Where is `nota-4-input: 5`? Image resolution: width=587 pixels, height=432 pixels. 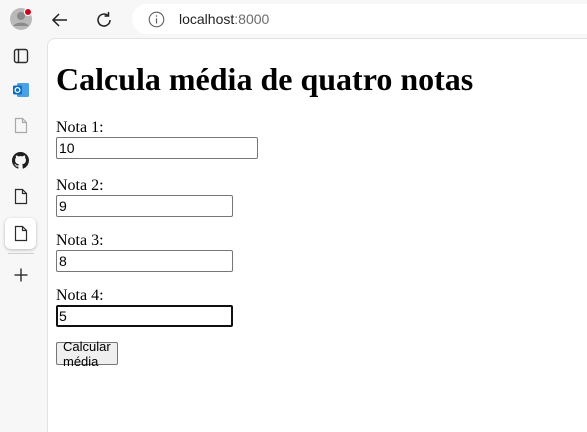
nota-4-input: 5 is located at coordinates (144, 316).